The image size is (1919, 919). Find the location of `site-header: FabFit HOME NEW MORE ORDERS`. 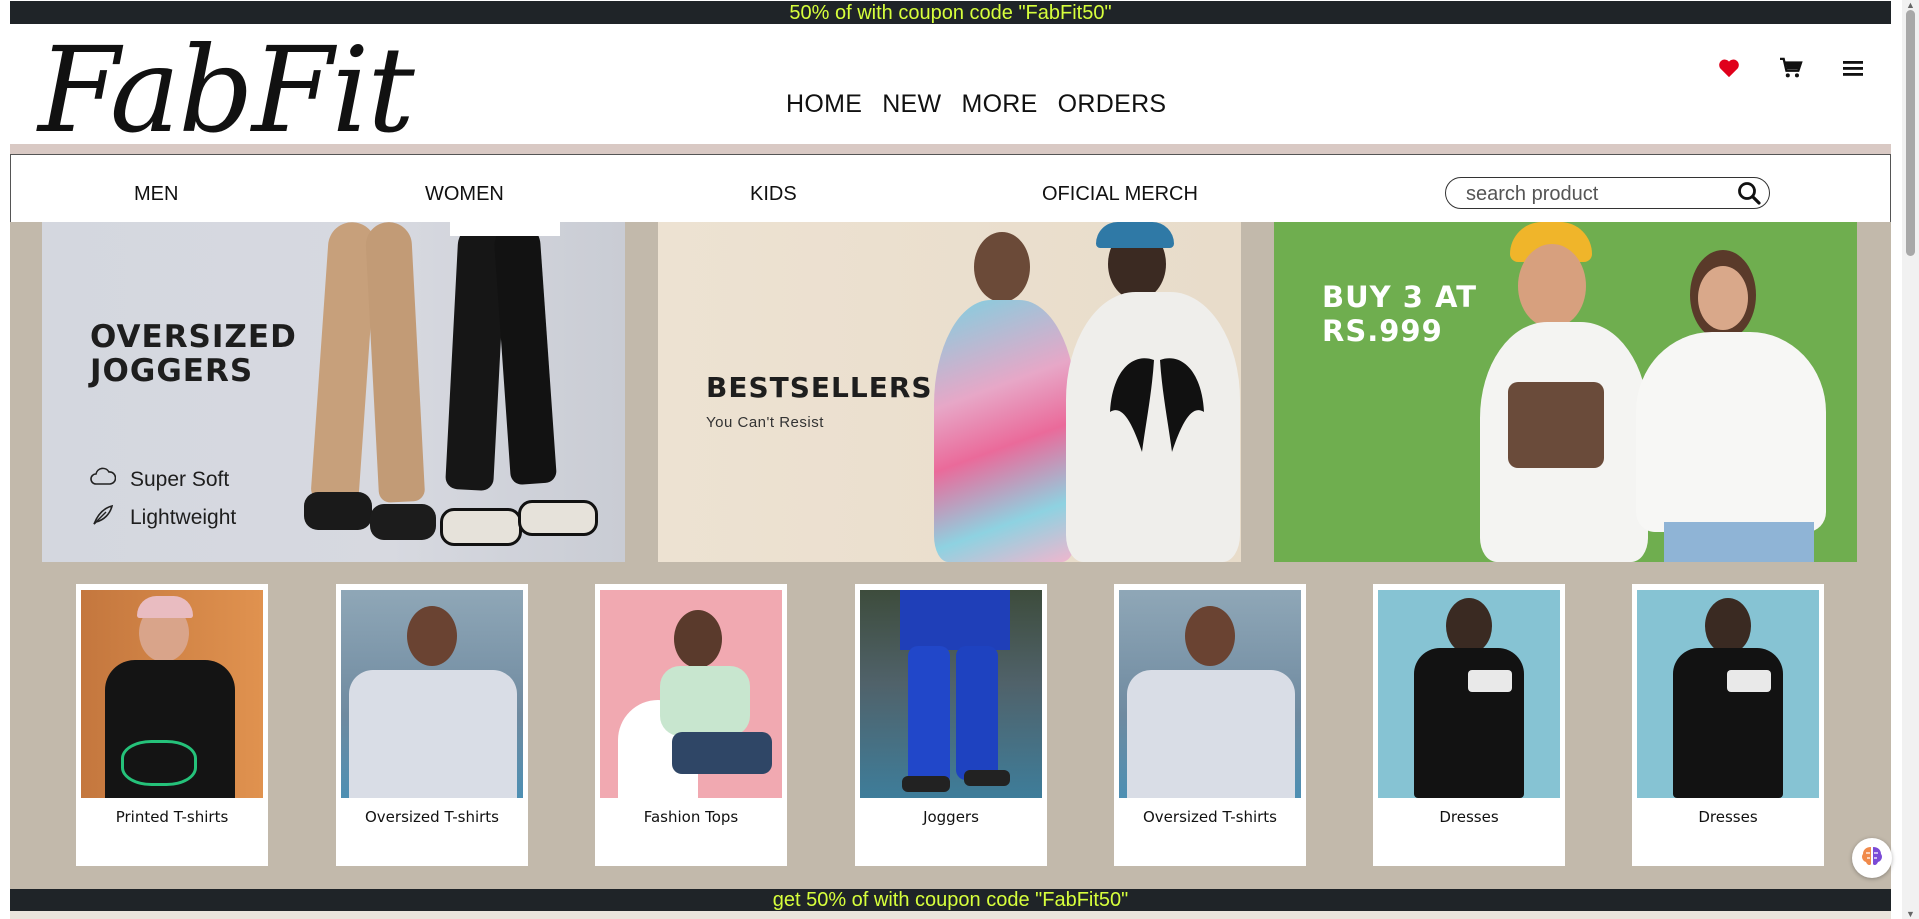

site-header: FabFit HOME NEW MORE ORDERS is located at coordinates (950, 90).